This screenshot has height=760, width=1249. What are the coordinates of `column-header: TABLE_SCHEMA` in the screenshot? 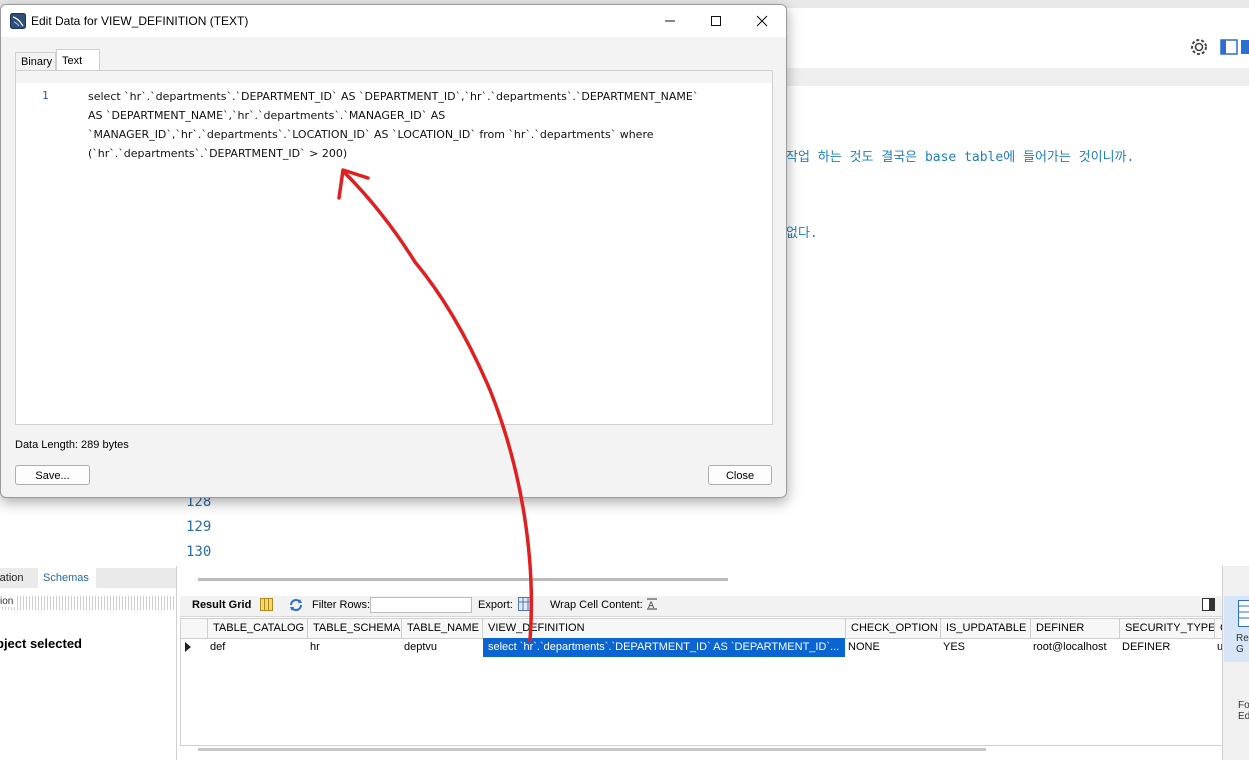 It's located at (355, 628).